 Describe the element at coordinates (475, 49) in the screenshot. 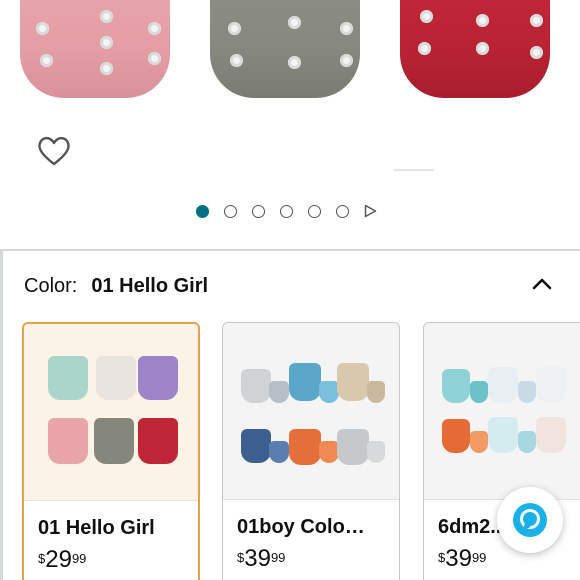

I see `product-image-red-diaper` at that location.